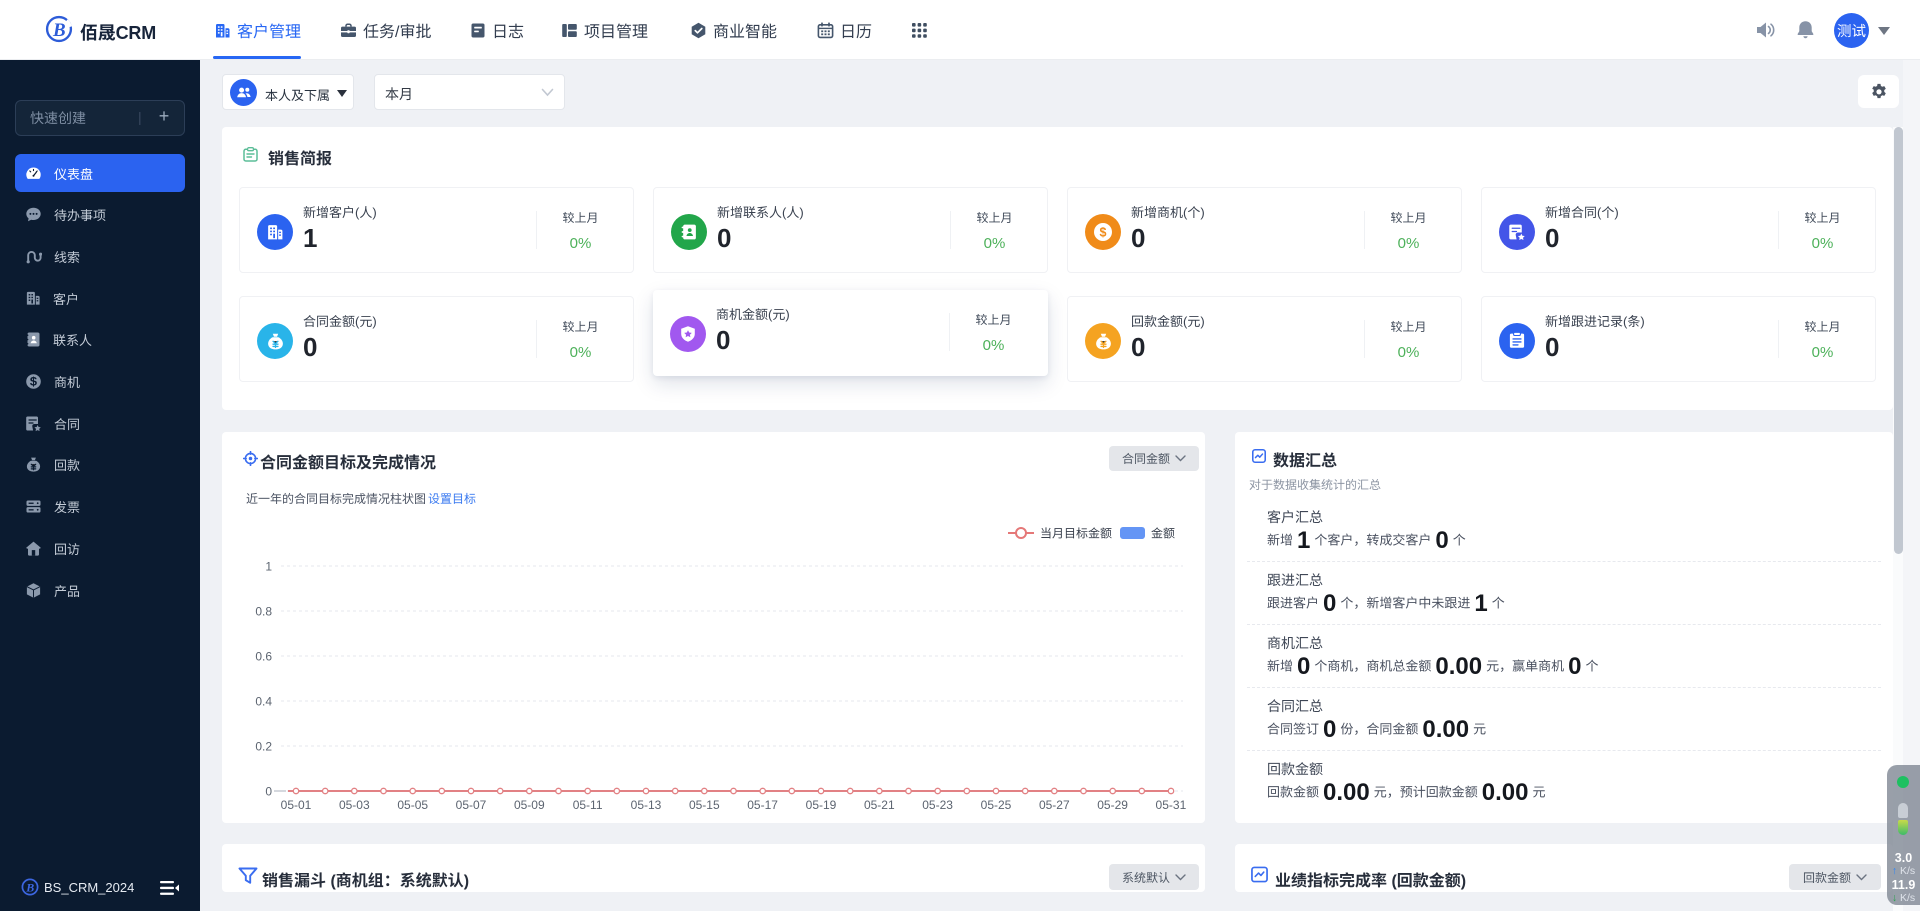  What do you see at coordinates (646, 805) in the screenshot?
I see `svg-text: 05-13` at bounding box center [646, 805].